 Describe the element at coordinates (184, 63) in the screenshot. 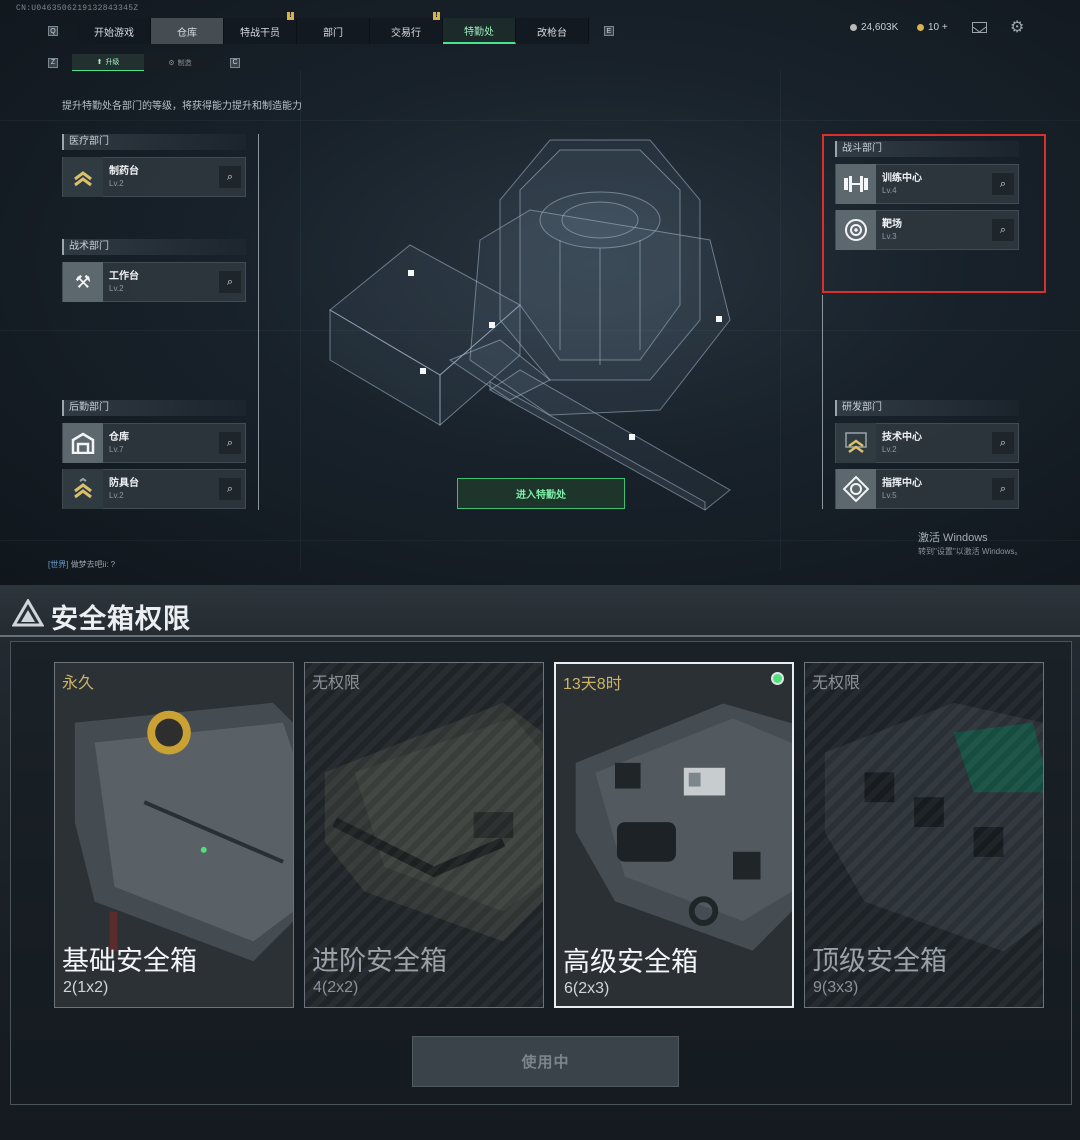

I see `subtab-label: 制造` at that location.